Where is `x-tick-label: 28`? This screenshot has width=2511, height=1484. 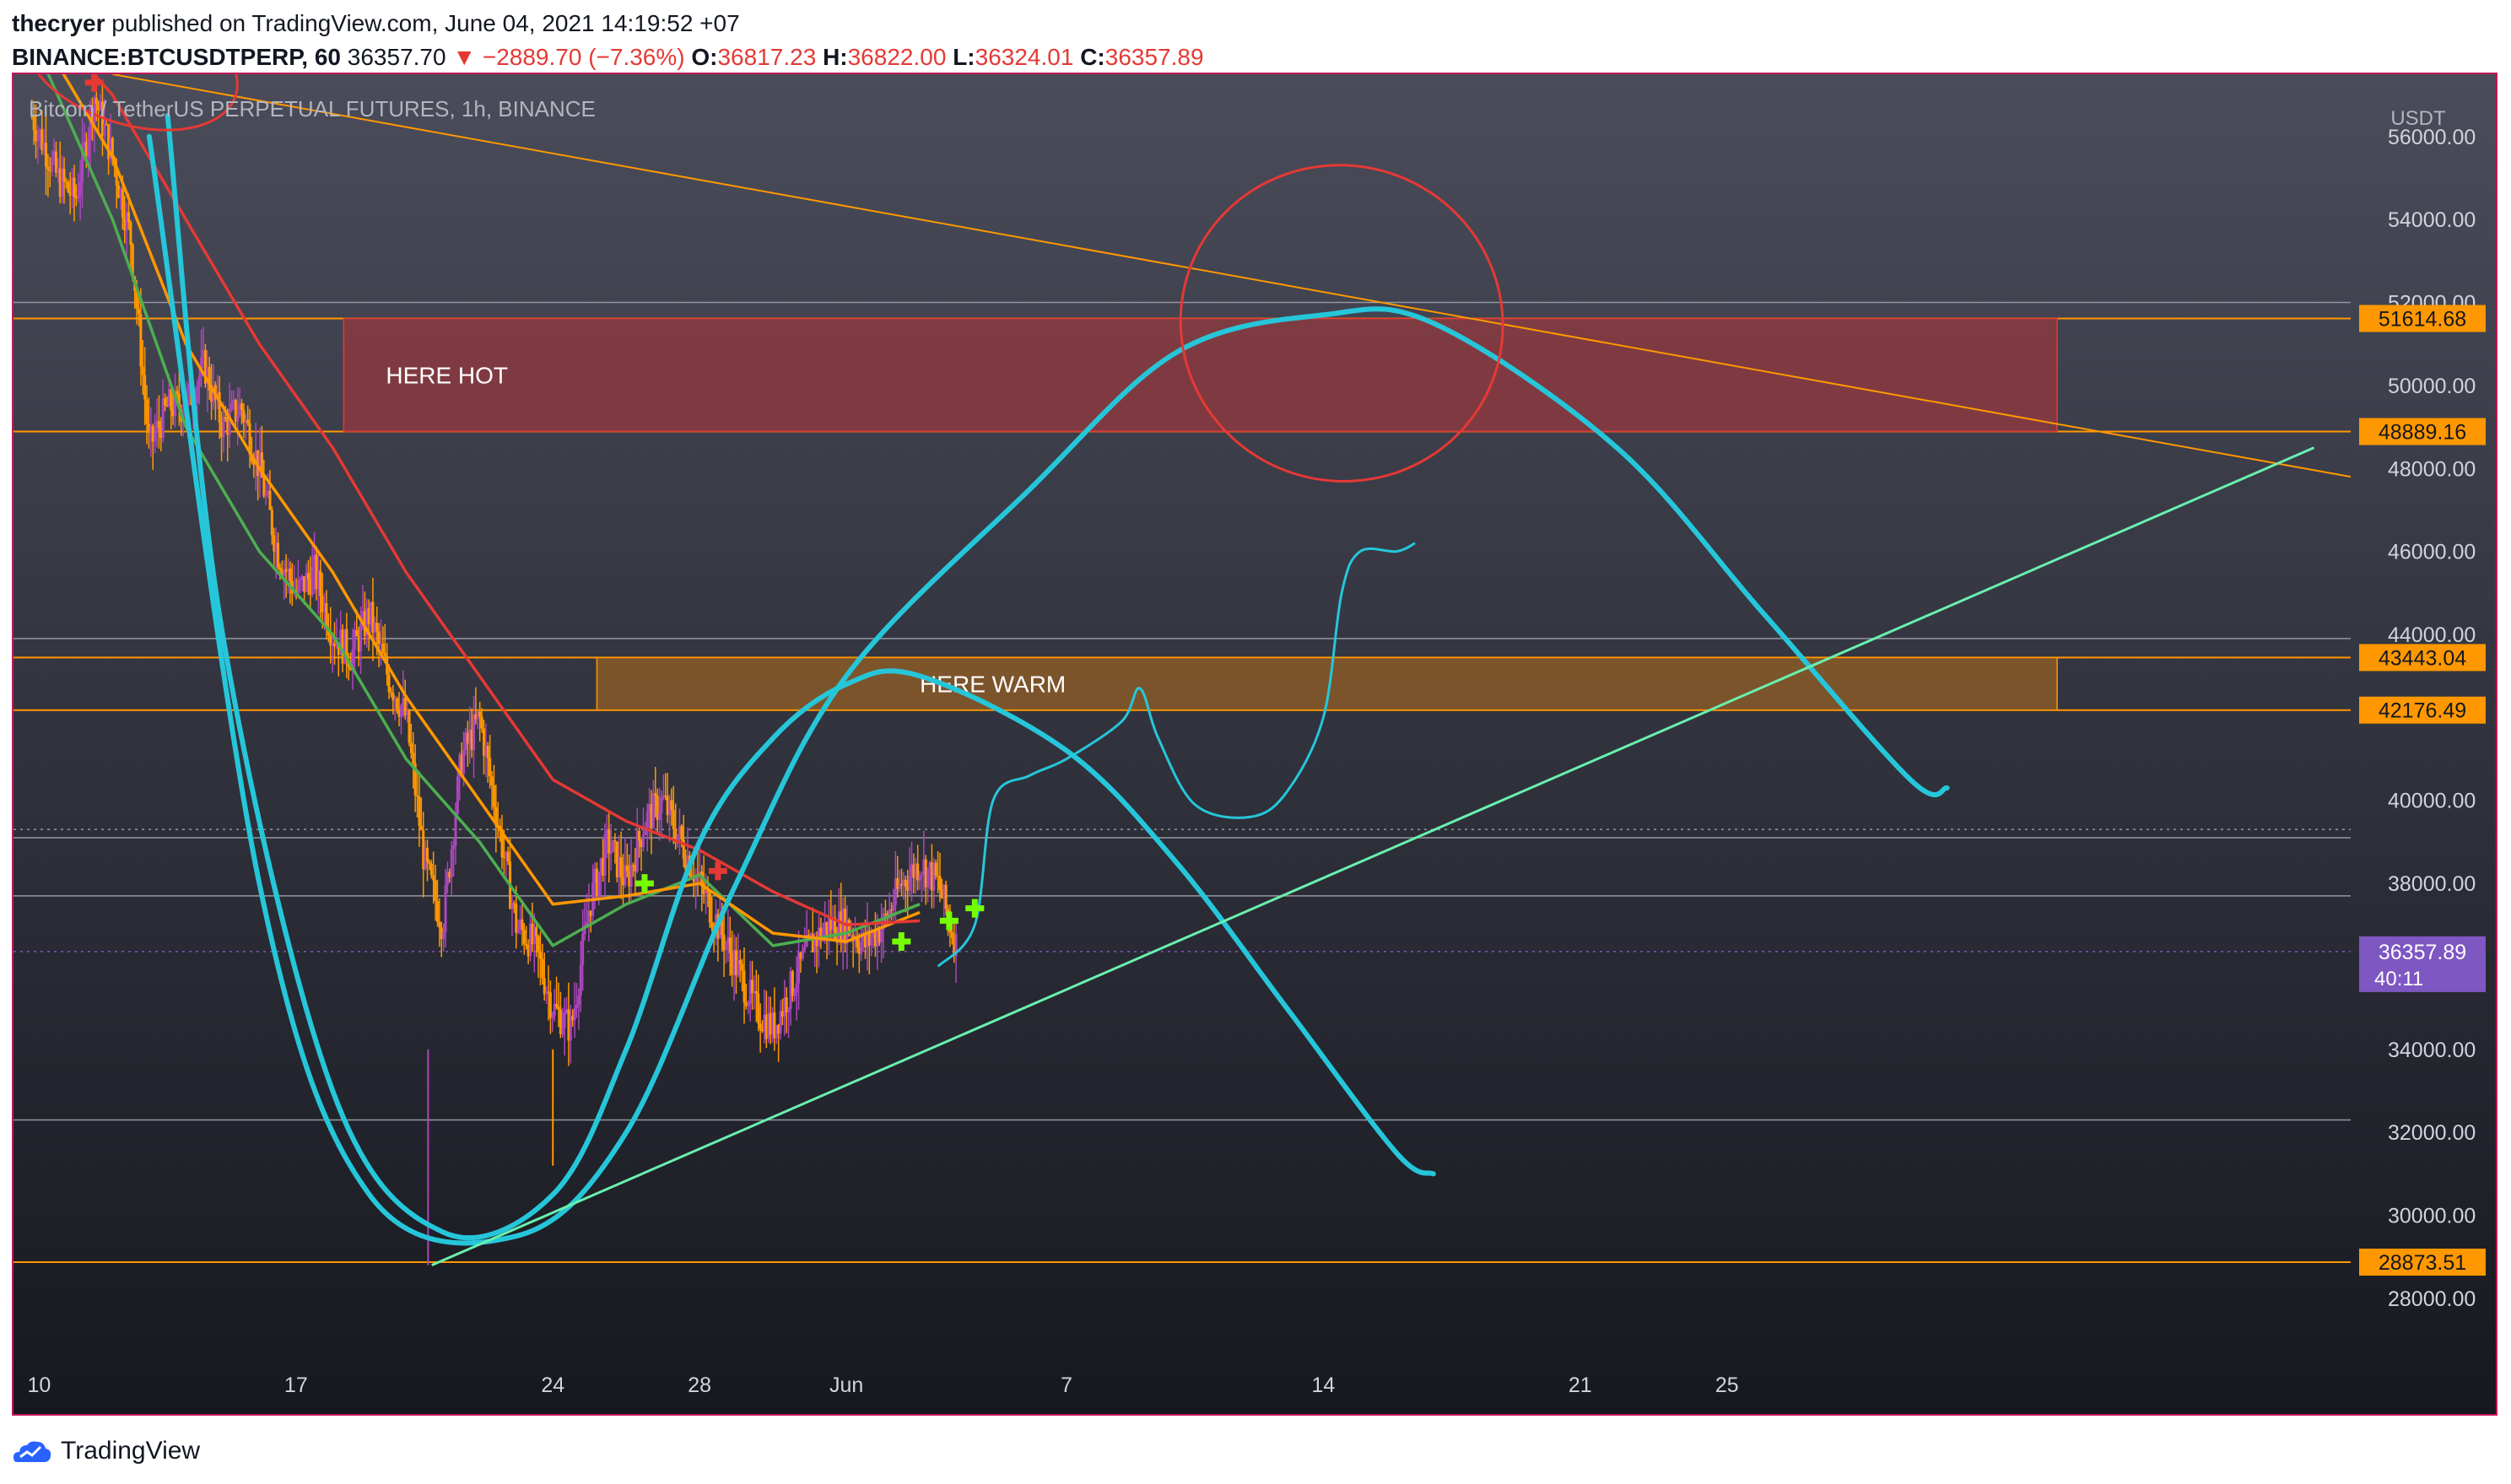
x-tick-label: 28 is located at coordinates (699, 1385).